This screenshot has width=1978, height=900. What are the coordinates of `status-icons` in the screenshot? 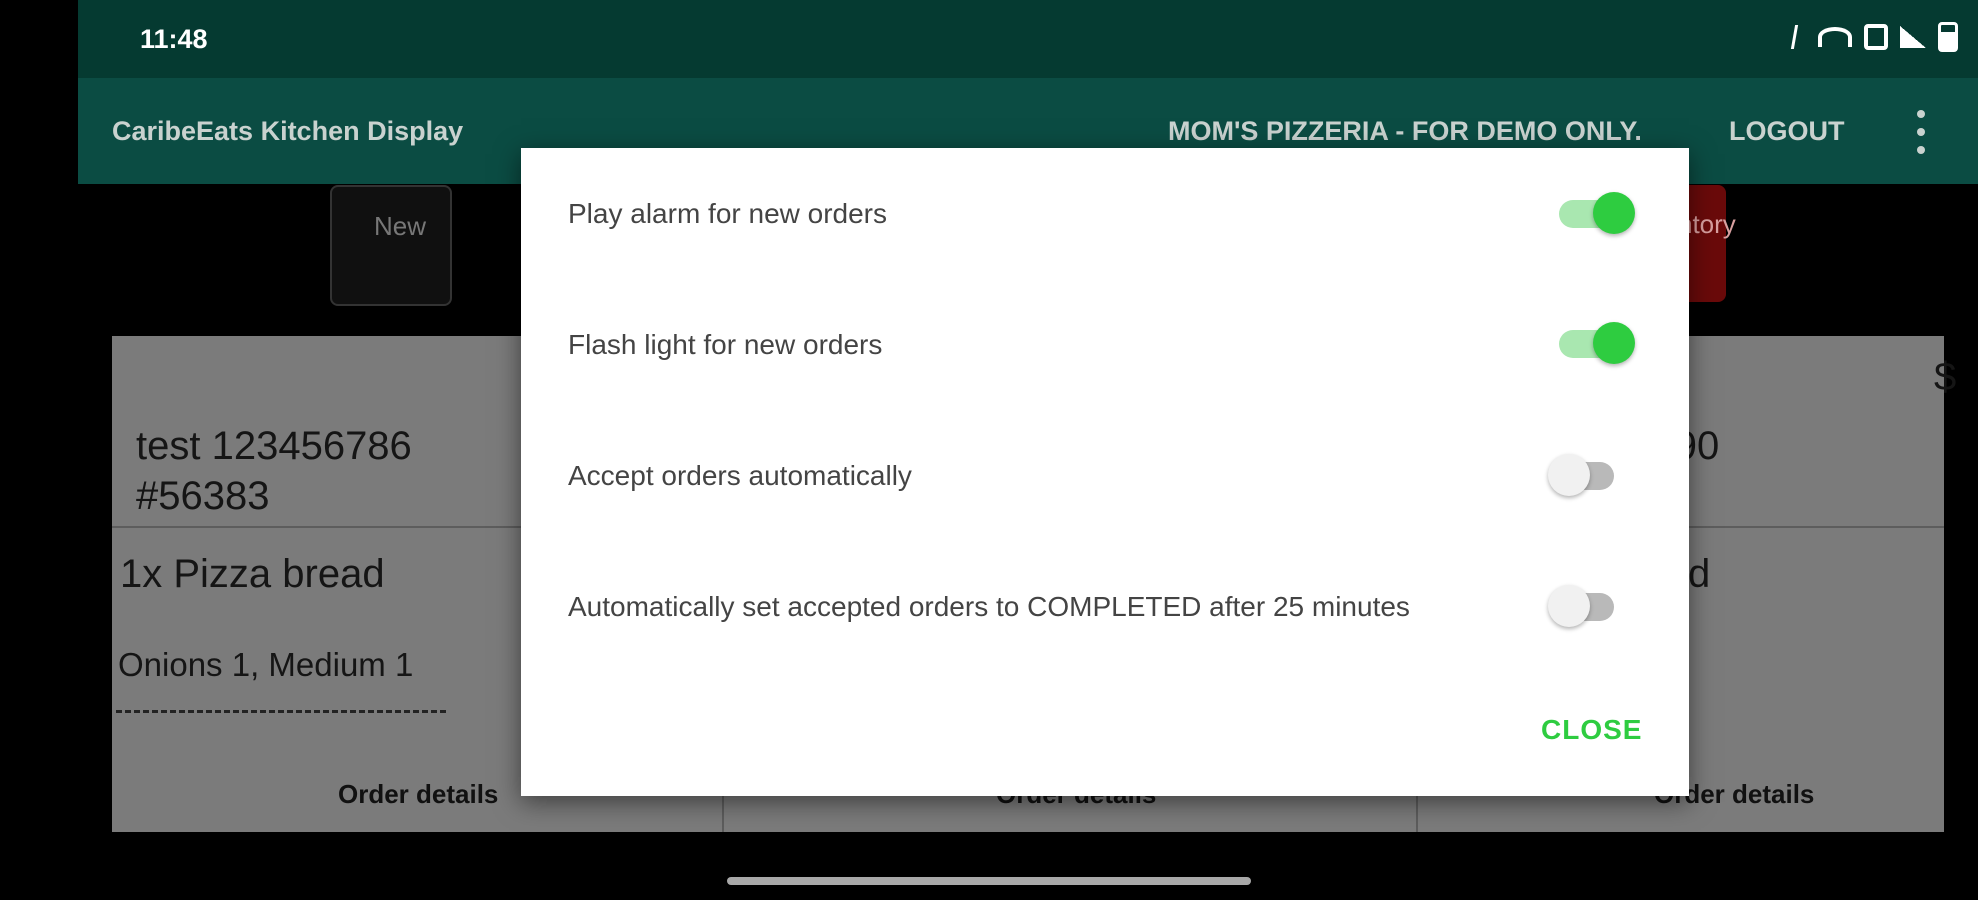 It's located at (1874, 37).